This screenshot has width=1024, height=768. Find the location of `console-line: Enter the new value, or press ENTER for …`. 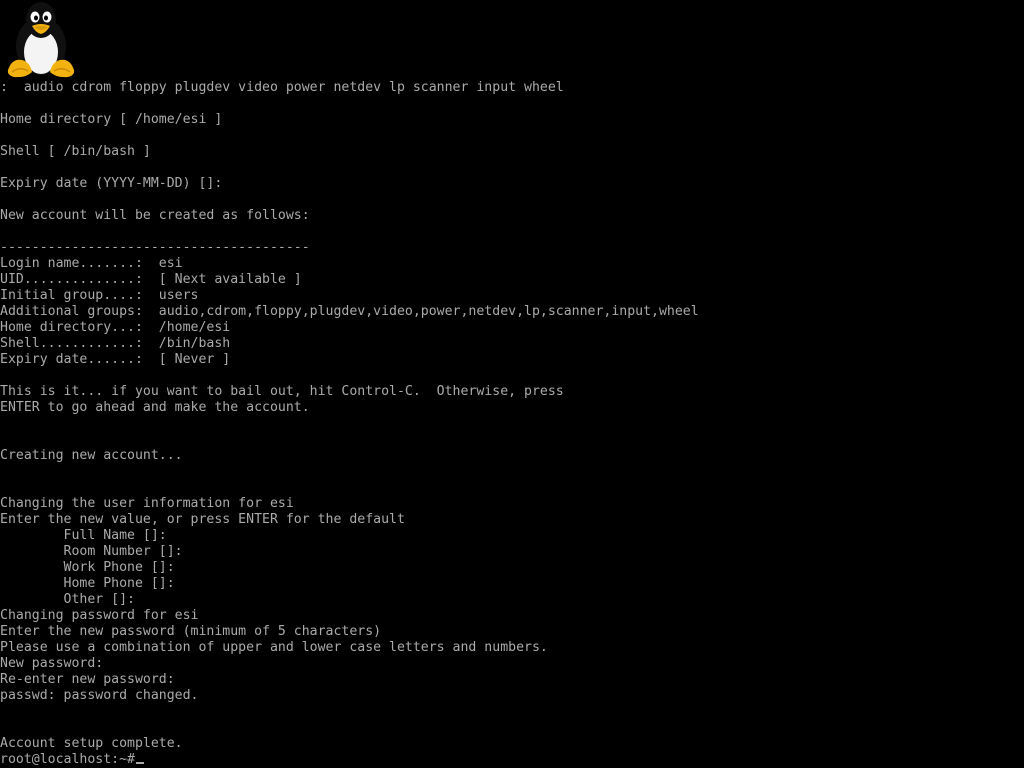

console-line: Enter the new value, or press ENTER for … is located at coordinates (202, 519).